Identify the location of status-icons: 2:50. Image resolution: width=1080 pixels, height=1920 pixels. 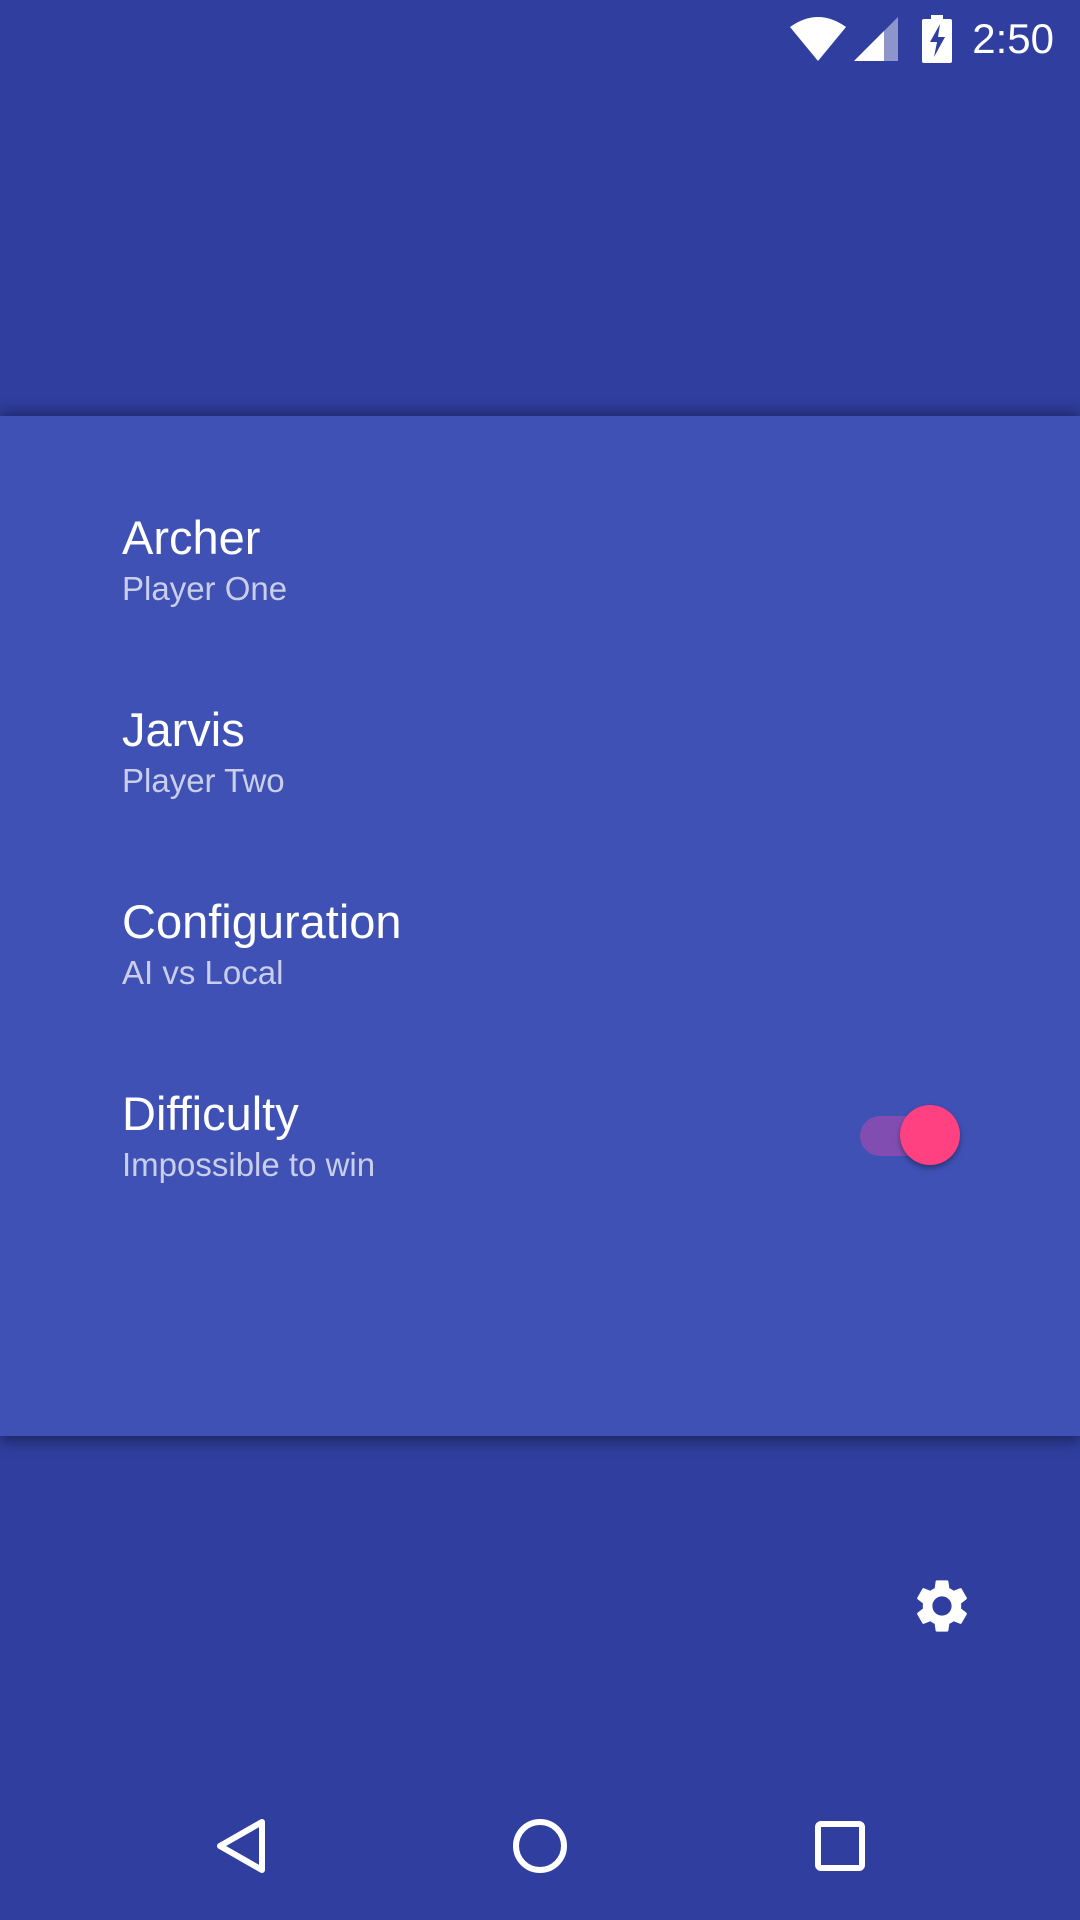
(922, 39).